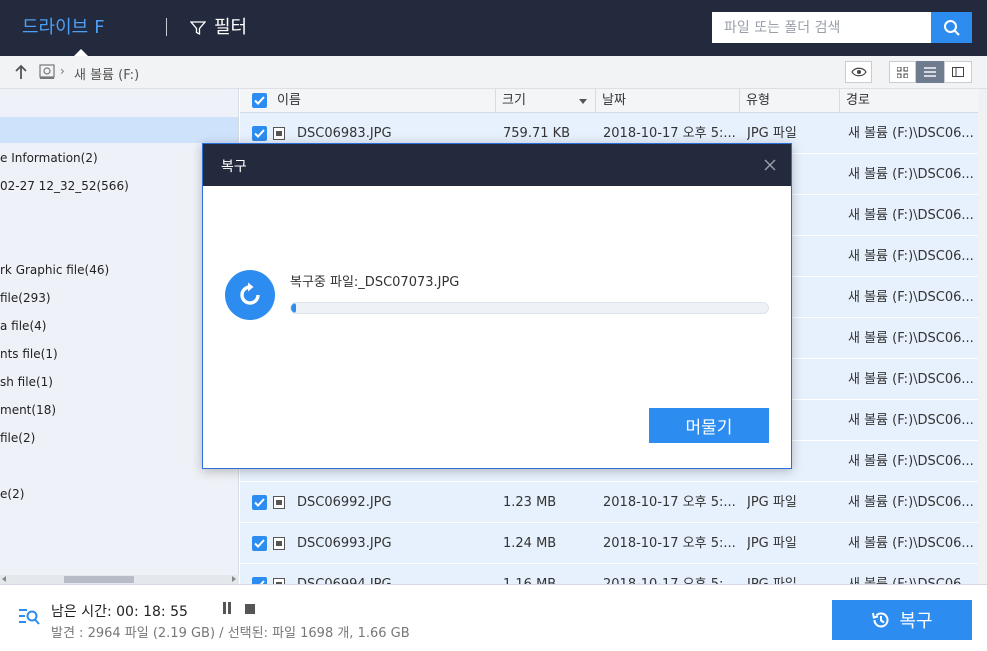  What do you see at coordinates (4, 579) in the screenshot?
I see `scroll-left-arrow-icon` at bounding box center [4, 579].